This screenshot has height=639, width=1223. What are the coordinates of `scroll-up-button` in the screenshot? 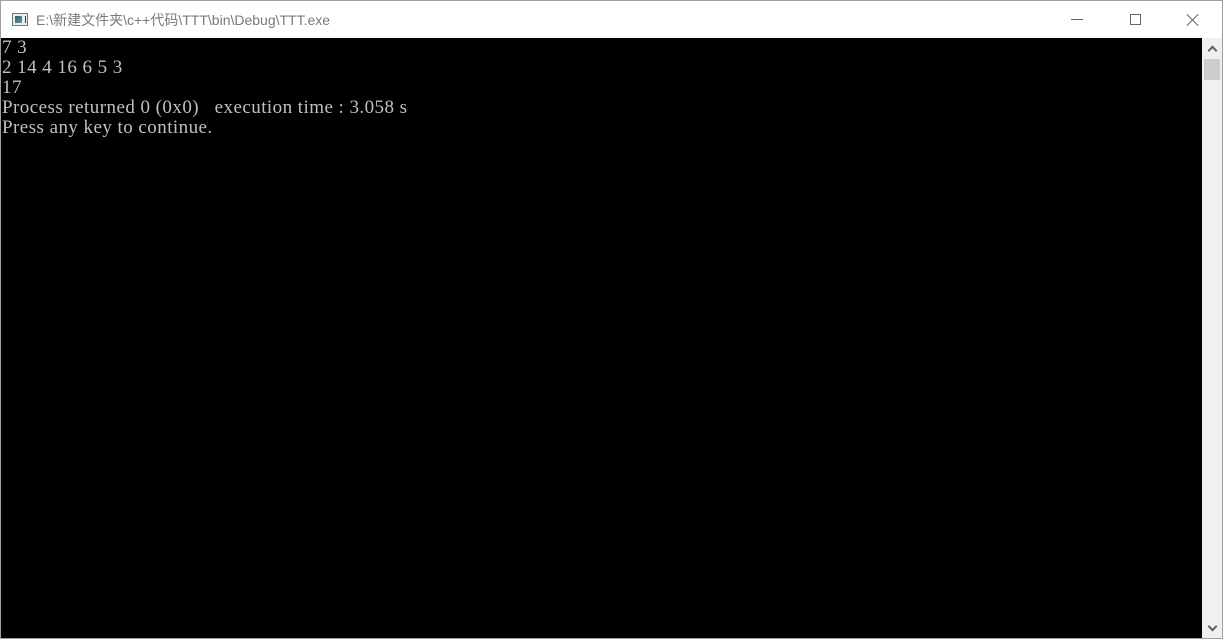 It's located at (1212, 48).